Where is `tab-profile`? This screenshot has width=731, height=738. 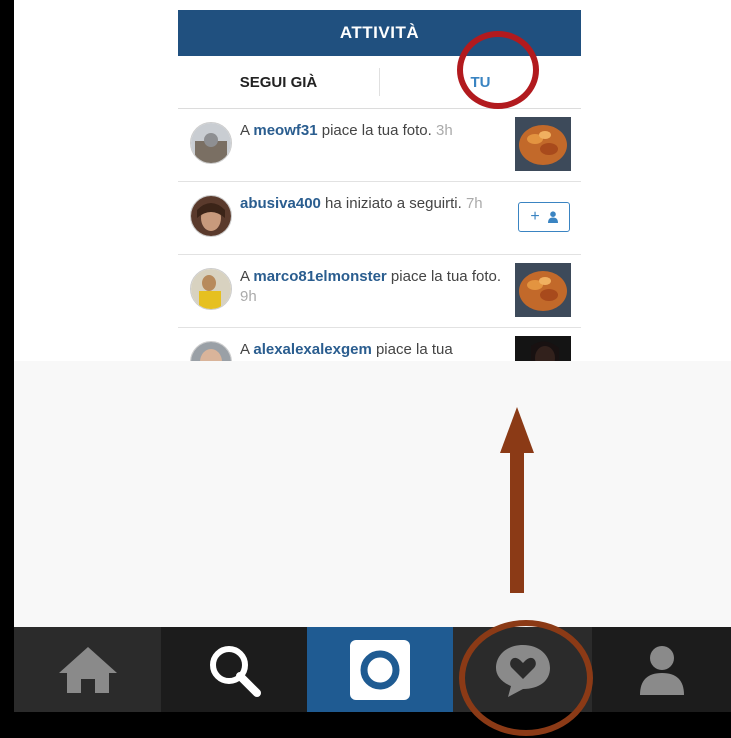 tab-profile is located at coordinates (661, 669).